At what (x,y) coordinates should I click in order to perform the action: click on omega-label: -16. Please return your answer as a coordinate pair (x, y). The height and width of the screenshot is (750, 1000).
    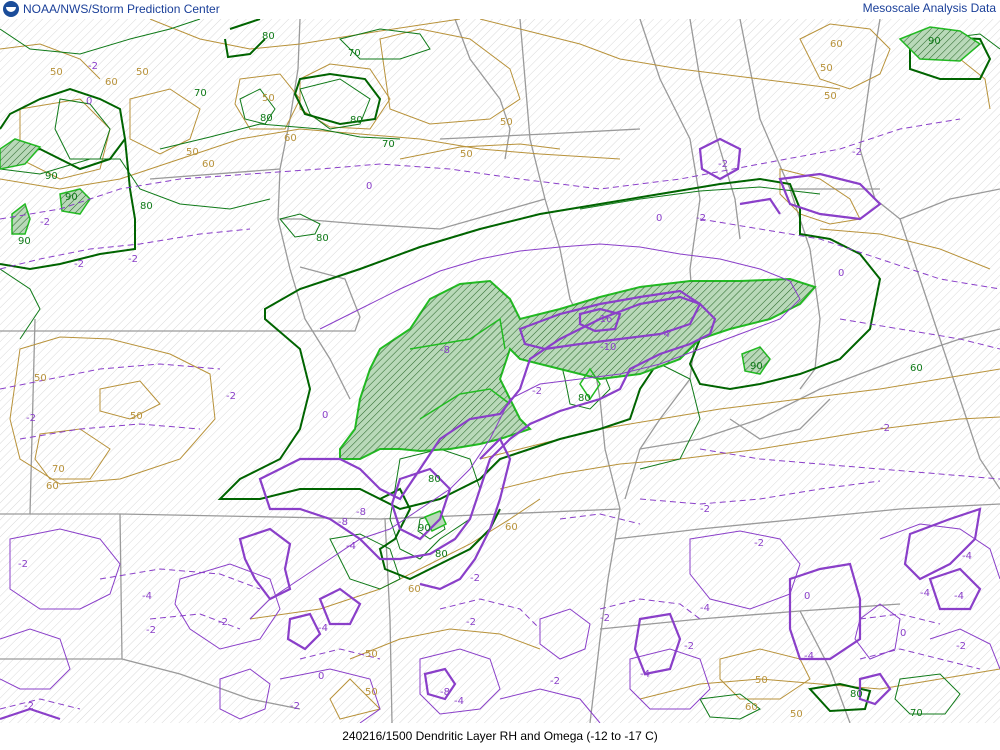
    Looking at the image, I should click on (604, 319).